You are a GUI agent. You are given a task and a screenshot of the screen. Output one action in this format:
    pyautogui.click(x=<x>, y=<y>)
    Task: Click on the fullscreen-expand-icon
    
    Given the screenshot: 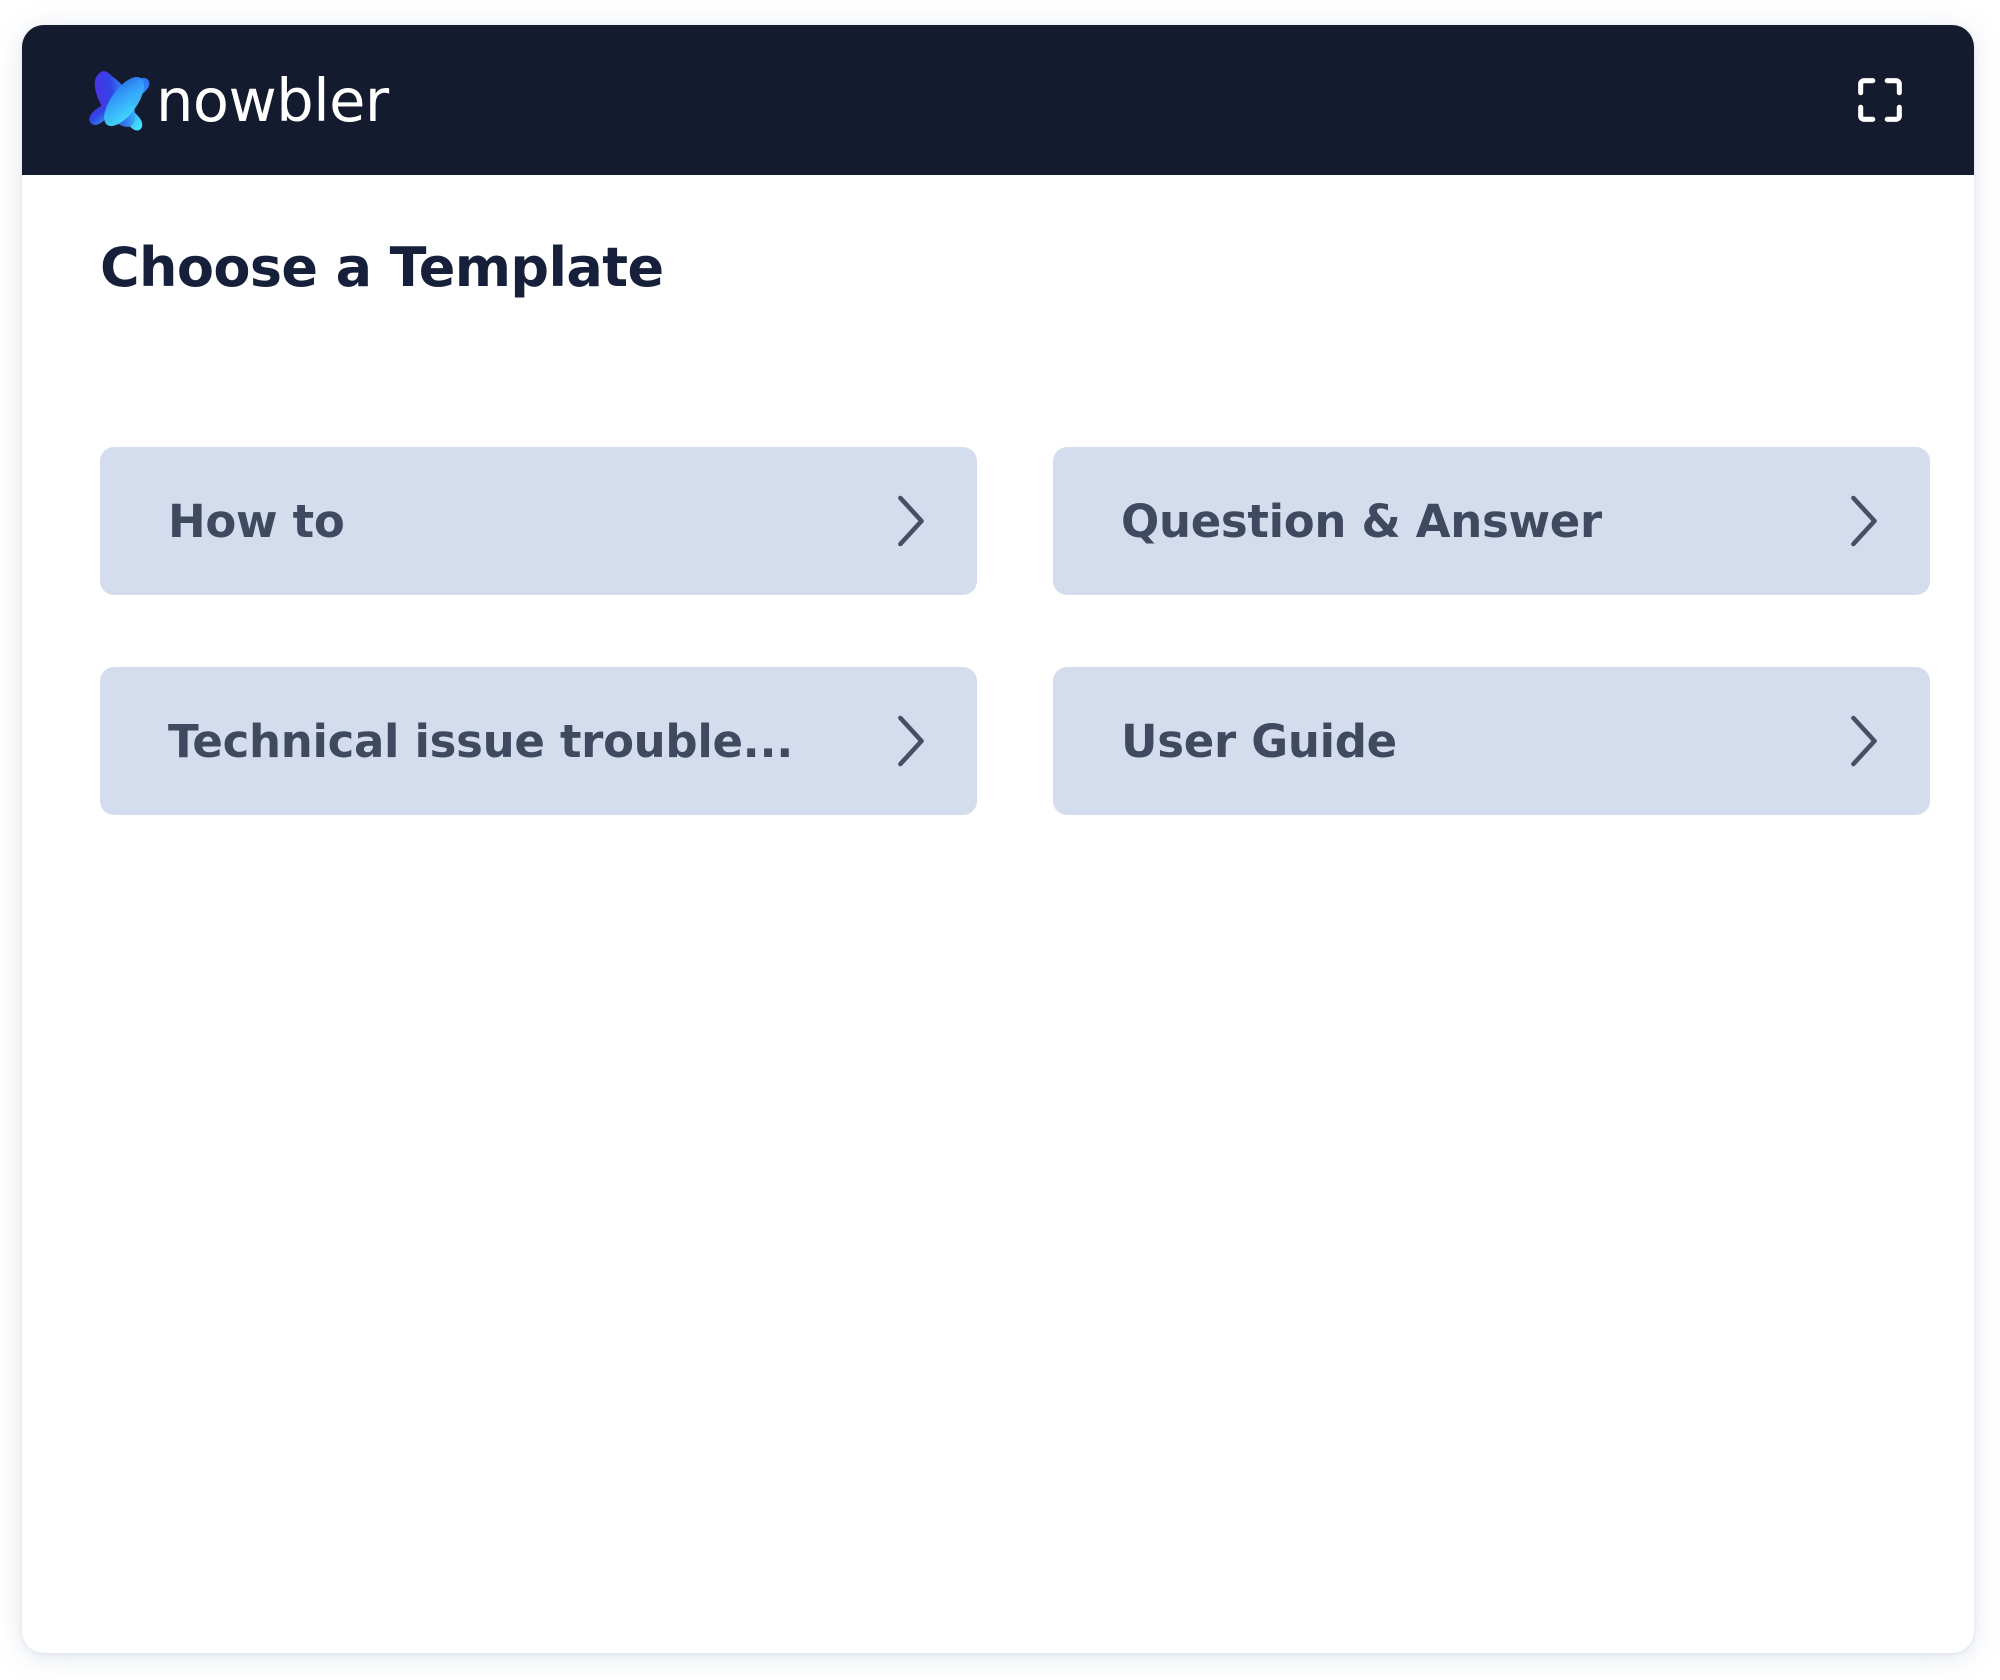 What is the action you would take?
    pyautogui.click(x=1880, y=100)
    